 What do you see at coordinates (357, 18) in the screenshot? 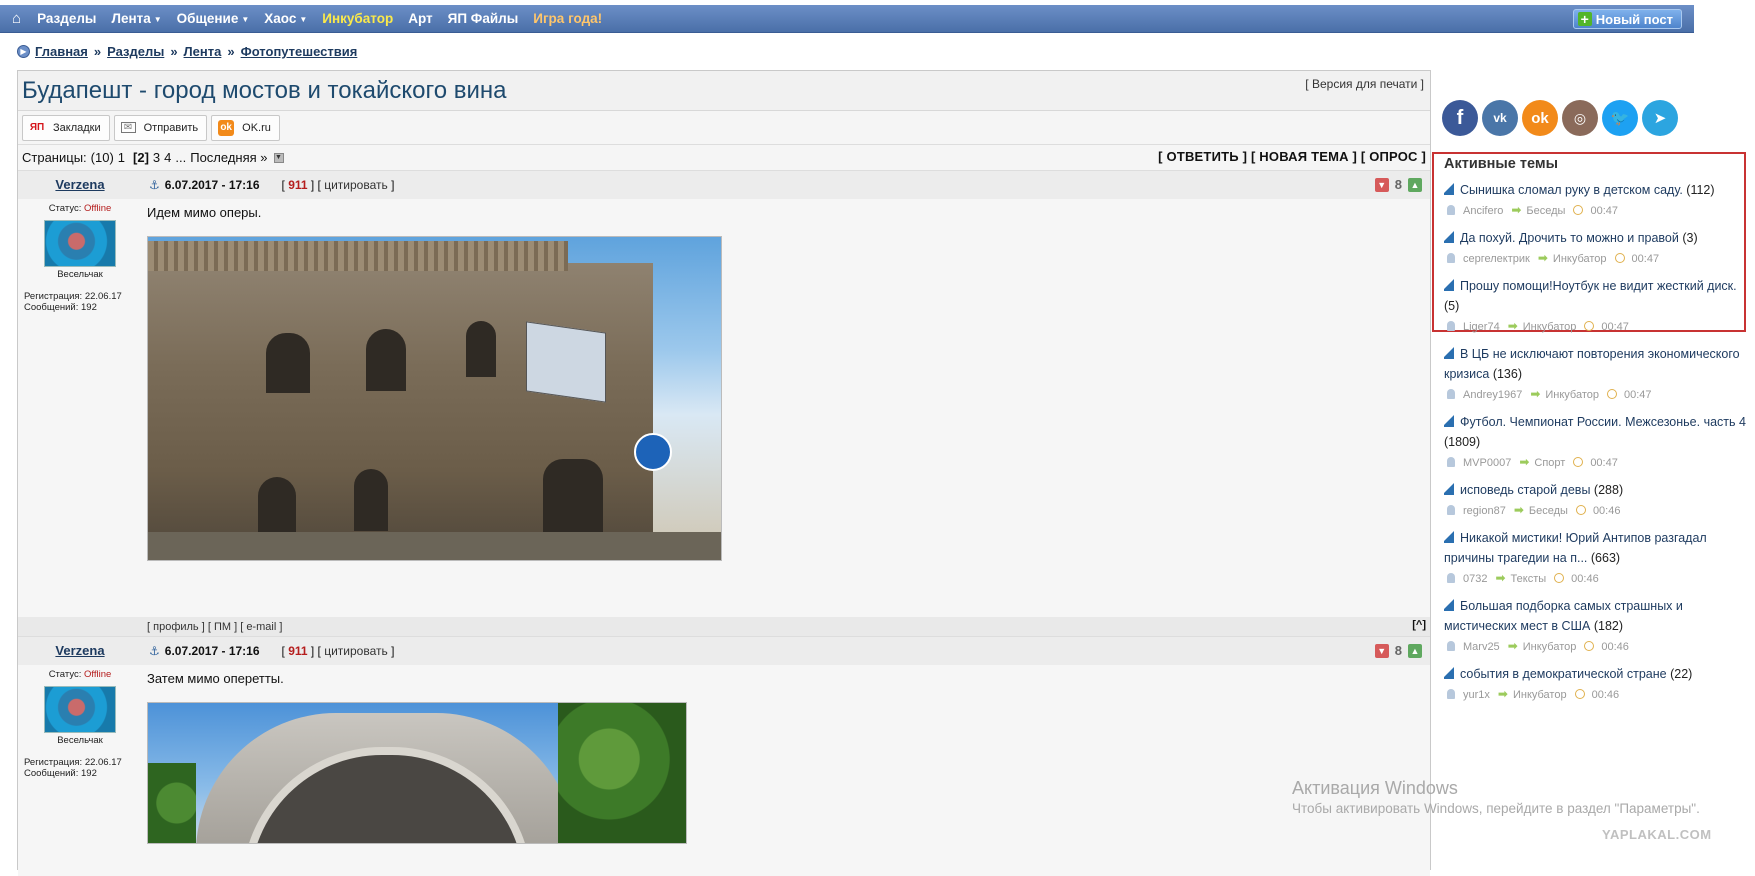
I see `nav-inkubator: Инкубатор` at bounding box center [357, 18].